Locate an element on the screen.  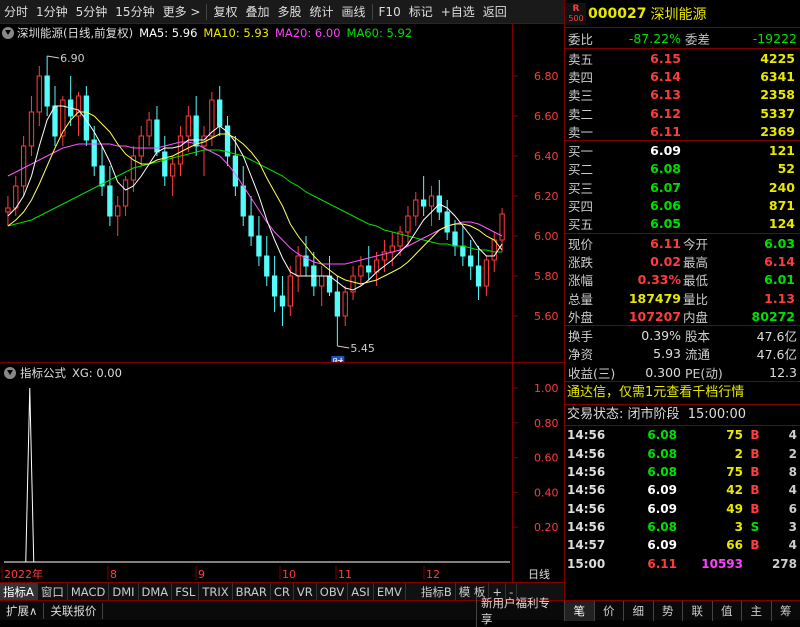
toolbar-btn-0: 分时 is located at coordinates (16, 12).